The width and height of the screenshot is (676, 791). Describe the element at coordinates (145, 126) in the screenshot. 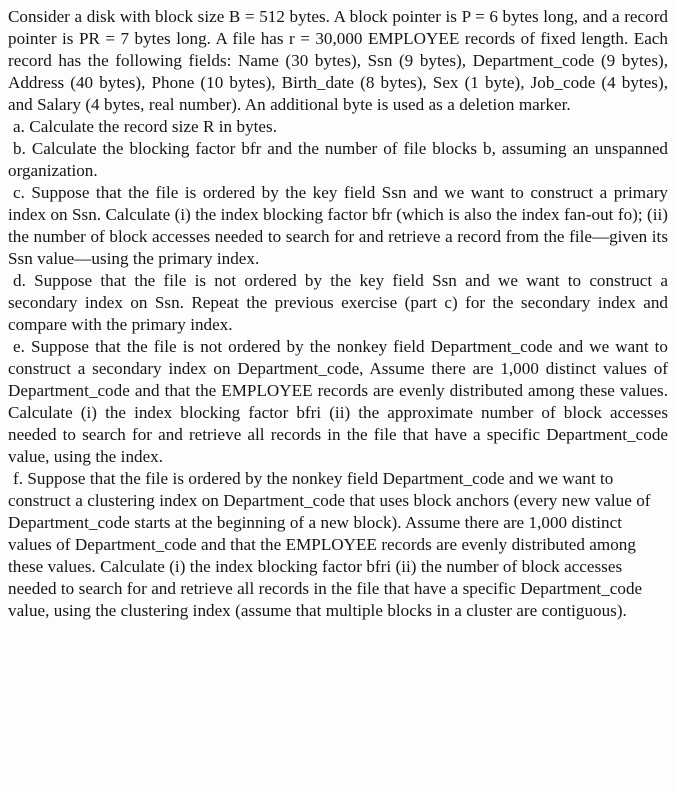

I see `exercise-item-a: a. Calculate the record size R in bytes.` at that location.